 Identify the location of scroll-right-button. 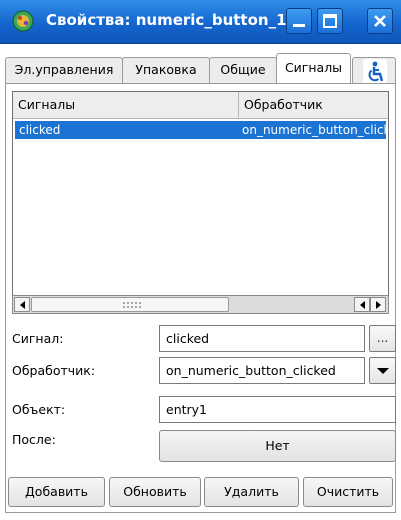
(378, 304).